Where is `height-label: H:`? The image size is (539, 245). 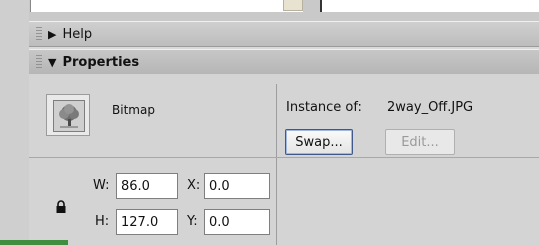 height-label: H: is located at coordinates (102, 221).